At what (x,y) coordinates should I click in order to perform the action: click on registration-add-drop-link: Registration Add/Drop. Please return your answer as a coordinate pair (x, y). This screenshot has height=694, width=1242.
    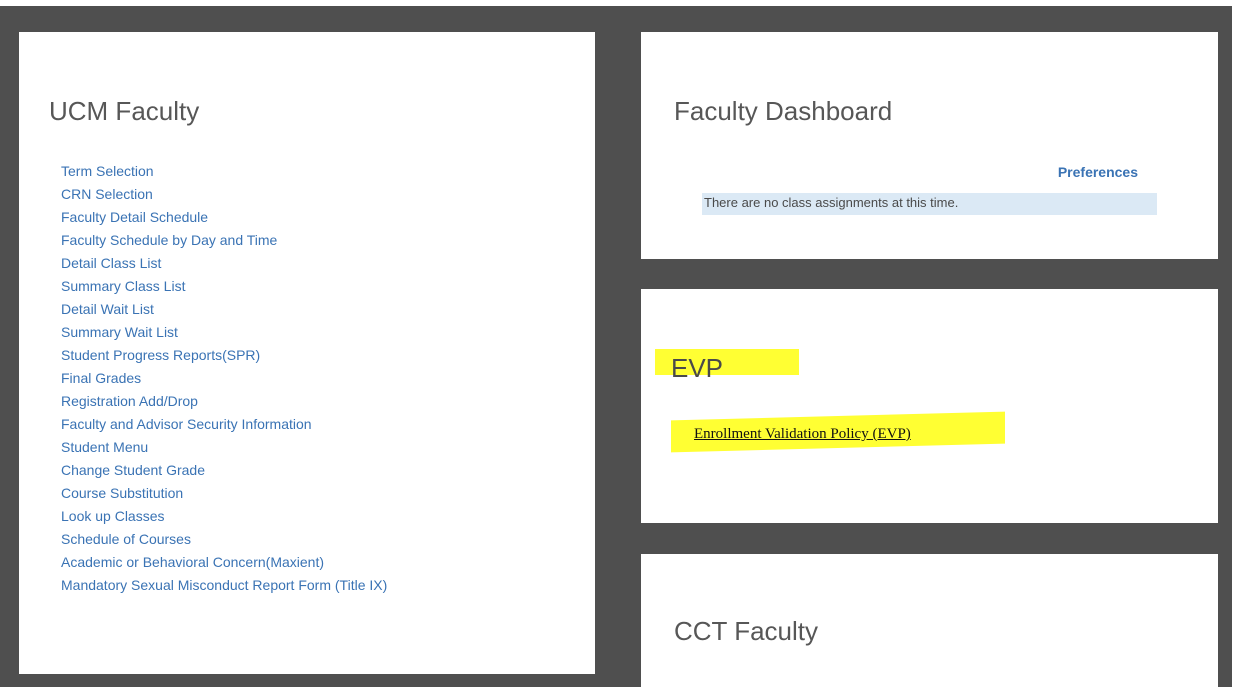
    Looking at the image, I should click on (129, 401).